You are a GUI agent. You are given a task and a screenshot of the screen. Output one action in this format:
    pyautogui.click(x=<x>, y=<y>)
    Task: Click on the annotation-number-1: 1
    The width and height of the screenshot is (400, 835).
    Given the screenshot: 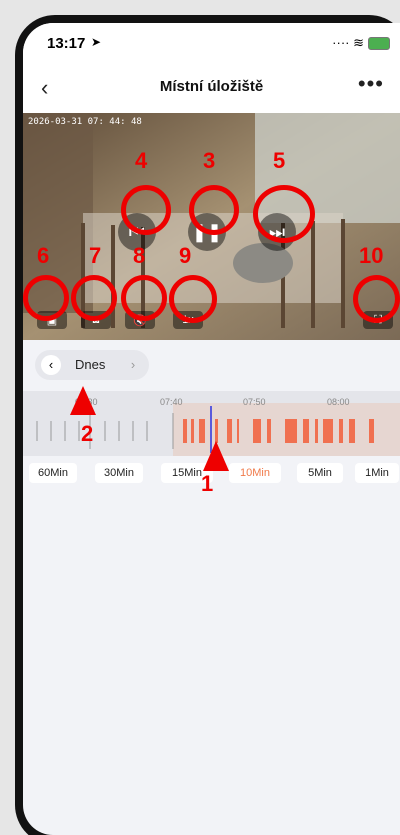 What is the action you would take?
    pyautogui.click(x=207, y=483)
    